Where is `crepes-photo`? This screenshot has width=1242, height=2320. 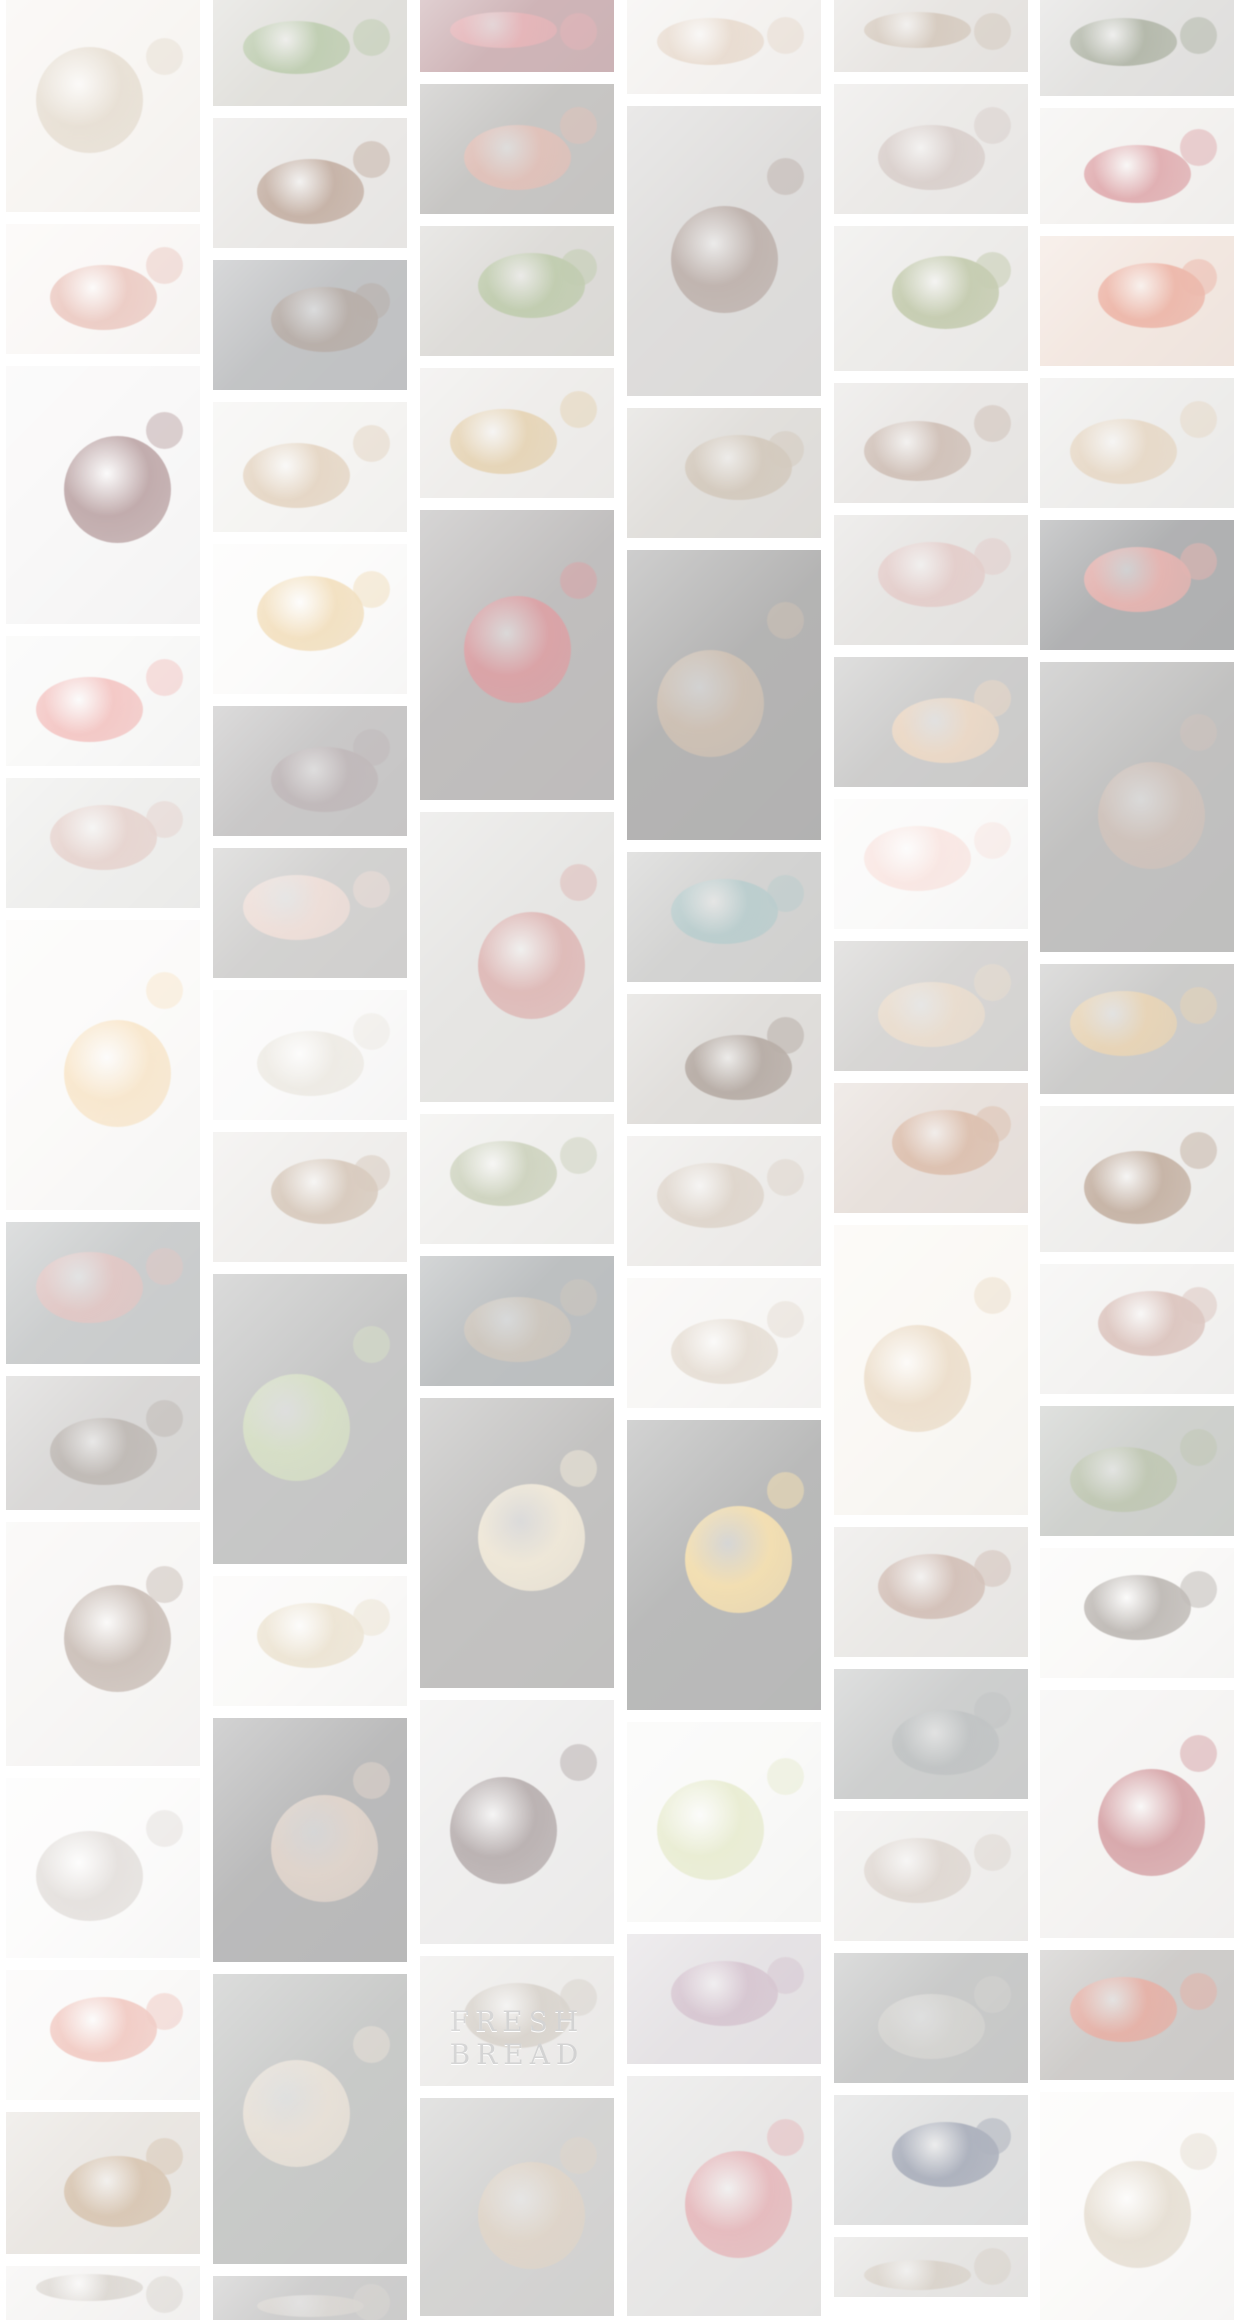 crepes-photo is located at coordinates (724, 1201).